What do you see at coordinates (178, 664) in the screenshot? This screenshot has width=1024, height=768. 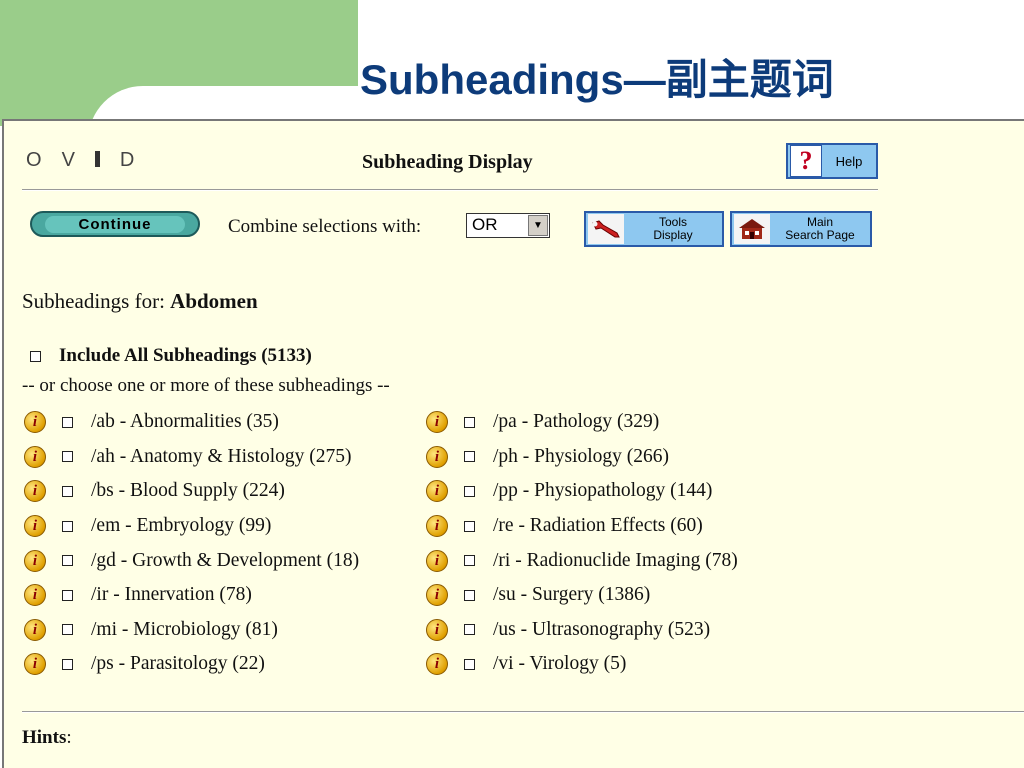 I see `subheading-label: /ps - Parasitology (22)` at bounding box center [178, 664].